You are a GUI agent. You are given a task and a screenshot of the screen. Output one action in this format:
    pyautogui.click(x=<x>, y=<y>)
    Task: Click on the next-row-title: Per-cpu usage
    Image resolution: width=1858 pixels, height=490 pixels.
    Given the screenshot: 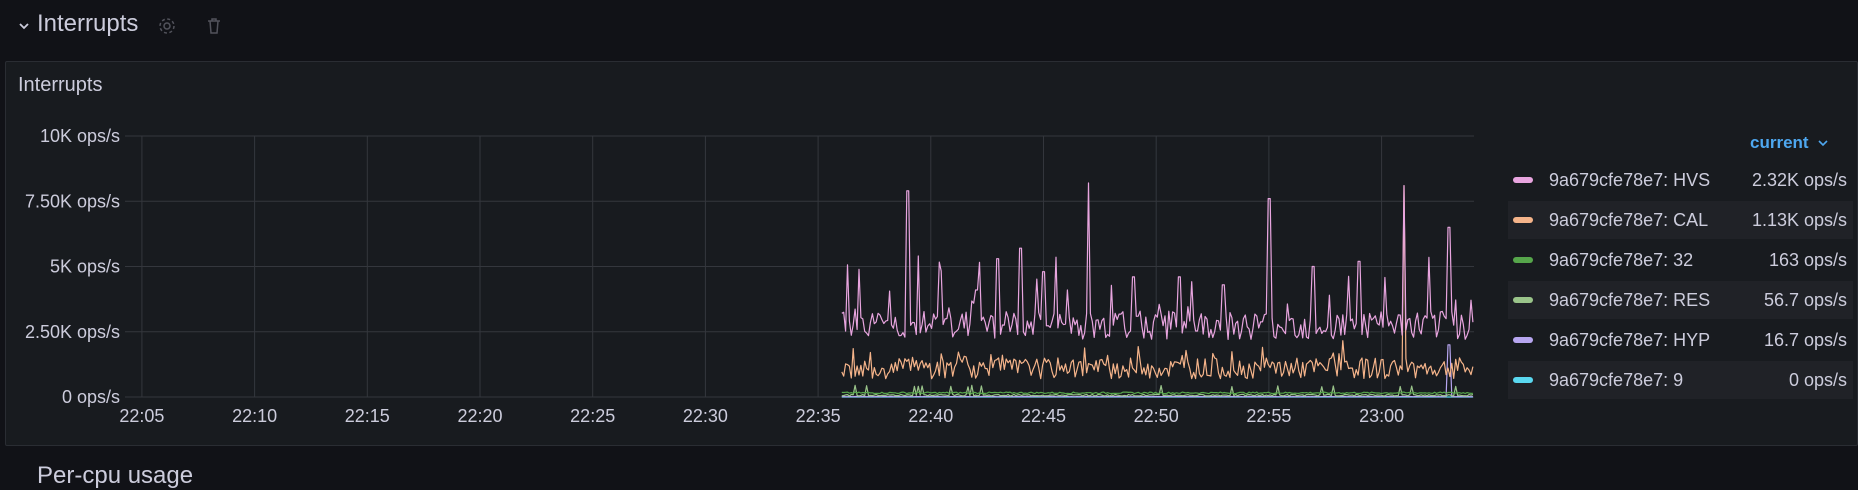 What is the action you would take?
    pyautogui.click(x=115, y=476)
    